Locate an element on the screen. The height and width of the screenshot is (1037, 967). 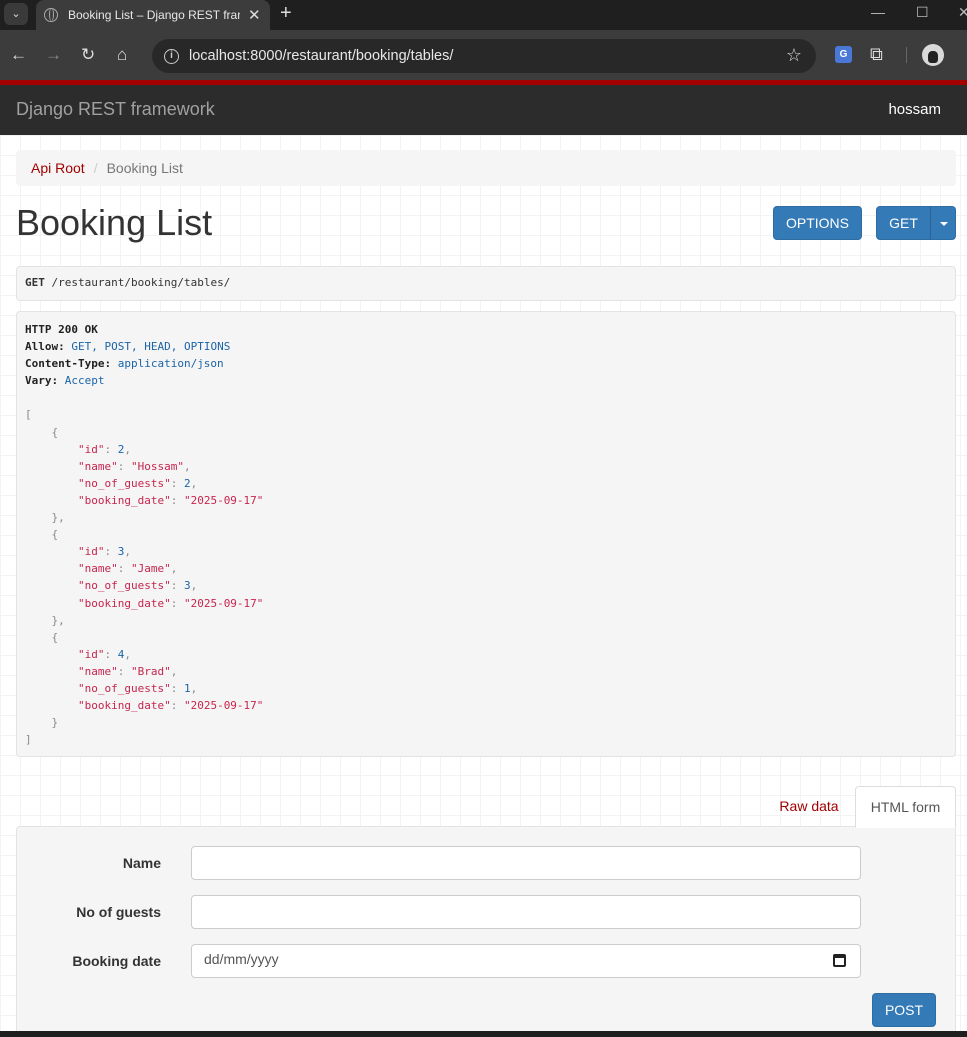
booking-name: "Hossam" is located at coordinates (157, 466).